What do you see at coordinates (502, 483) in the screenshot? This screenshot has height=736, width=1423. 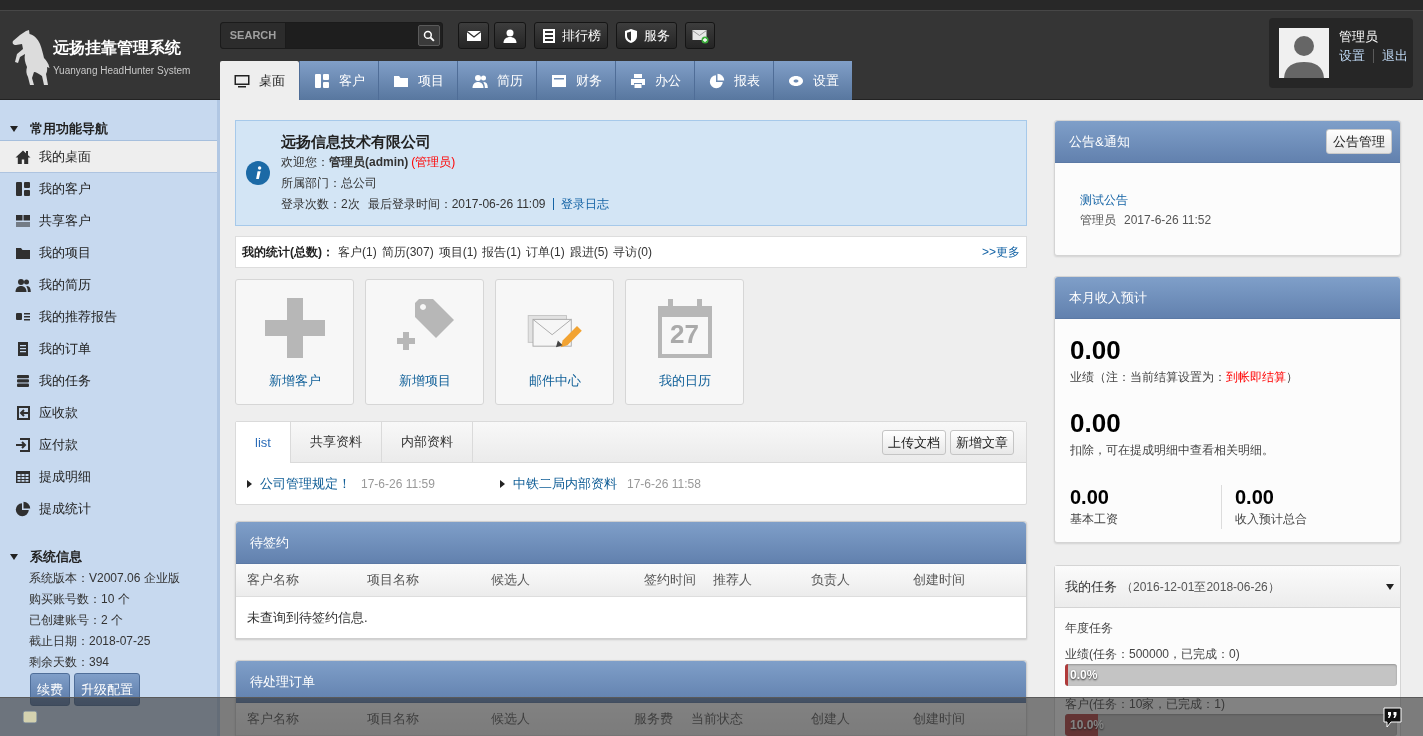 I see `bullet-icon` at bounding box center [502, 483].